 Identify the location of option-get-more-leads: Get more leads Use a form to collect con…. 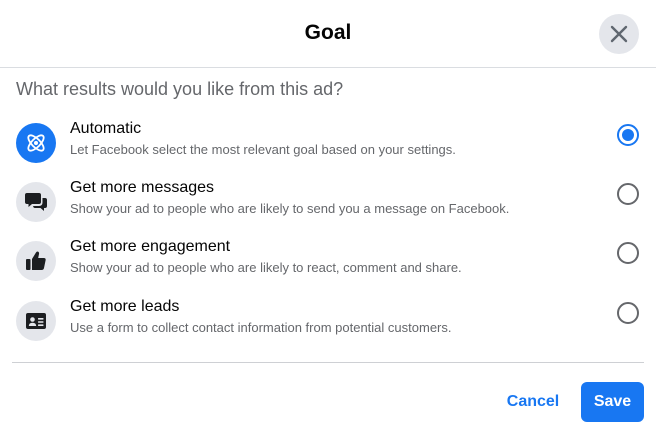
(328, 325).